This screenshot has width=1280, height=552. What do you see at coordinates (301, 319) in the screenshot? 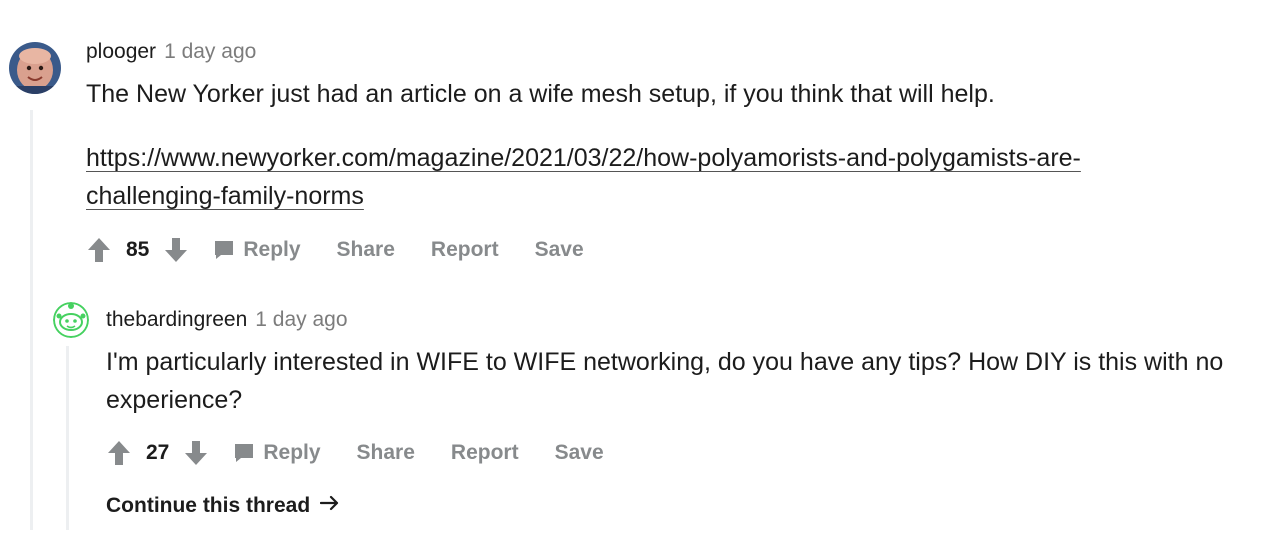
I see `reply-timestamp: 1 day ago` at bounding box center [301, 319].